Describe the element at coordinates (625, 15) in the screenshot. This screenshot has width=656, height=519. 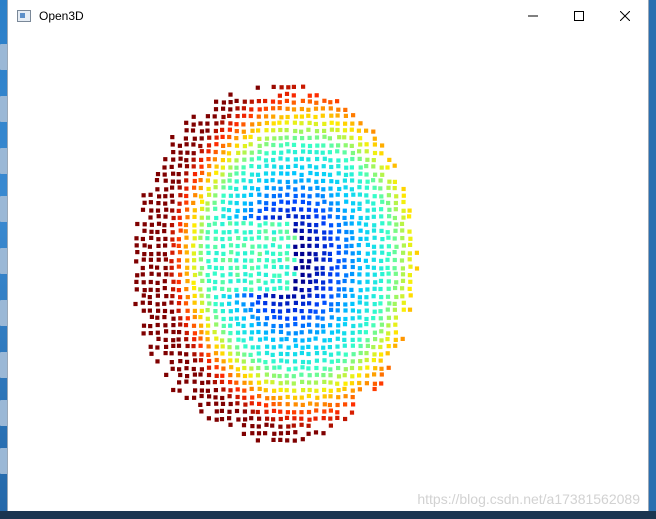
I see `close-button` at that location.